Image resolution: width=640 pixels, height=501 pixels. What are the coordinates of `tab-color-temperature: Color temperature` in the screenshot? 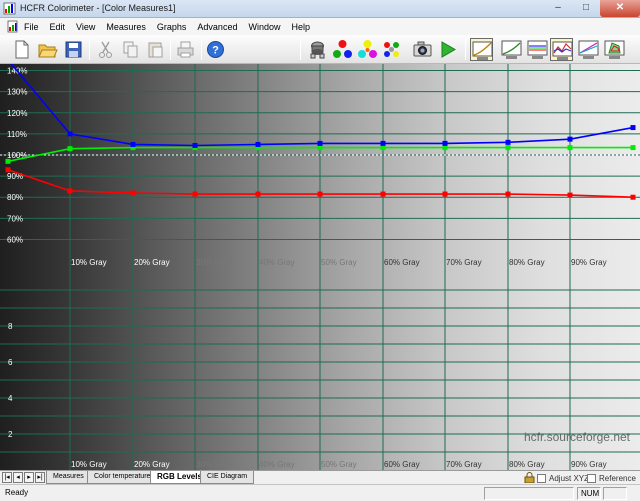 It's located at (122, 477).